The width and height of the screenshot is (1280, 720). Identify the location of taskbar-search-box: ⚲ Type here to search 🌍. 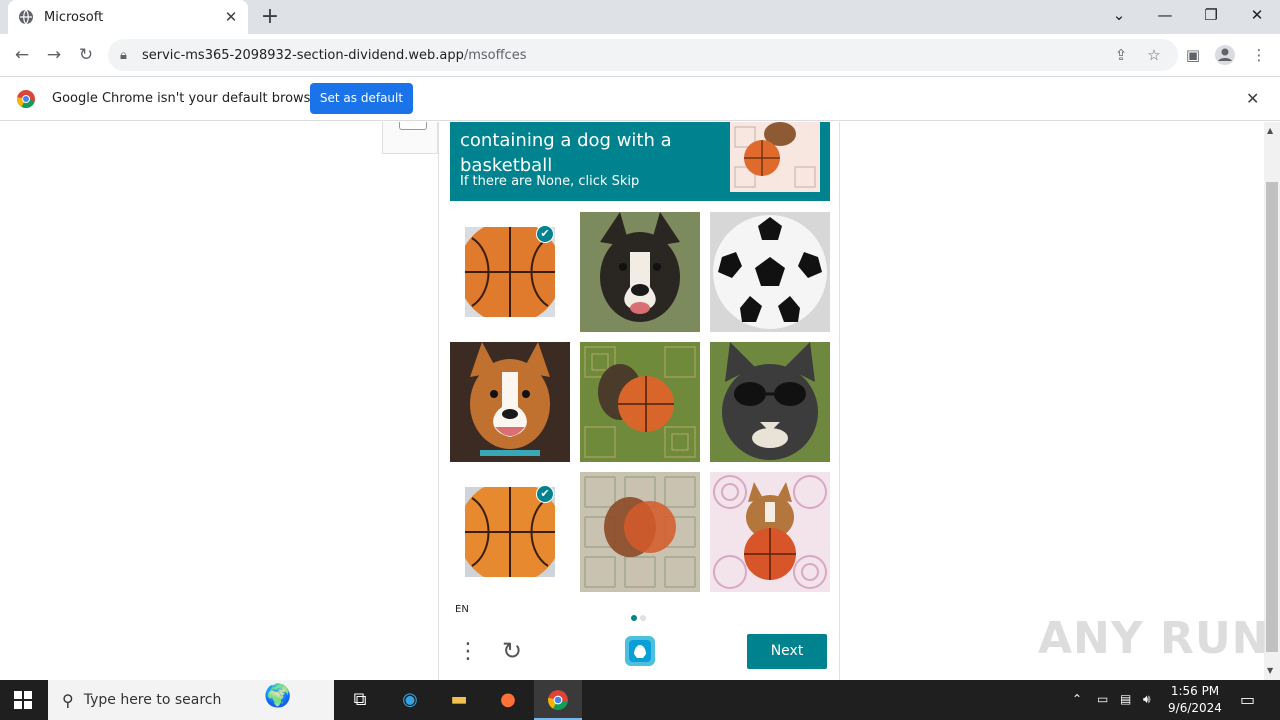
(191, 700).